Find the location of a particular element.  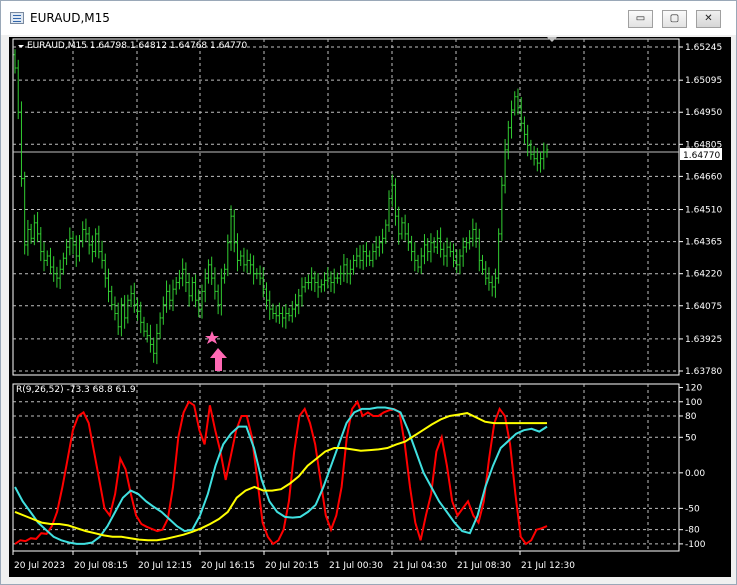

maximize-icon: ▢ is located at coordinates (674, 18).